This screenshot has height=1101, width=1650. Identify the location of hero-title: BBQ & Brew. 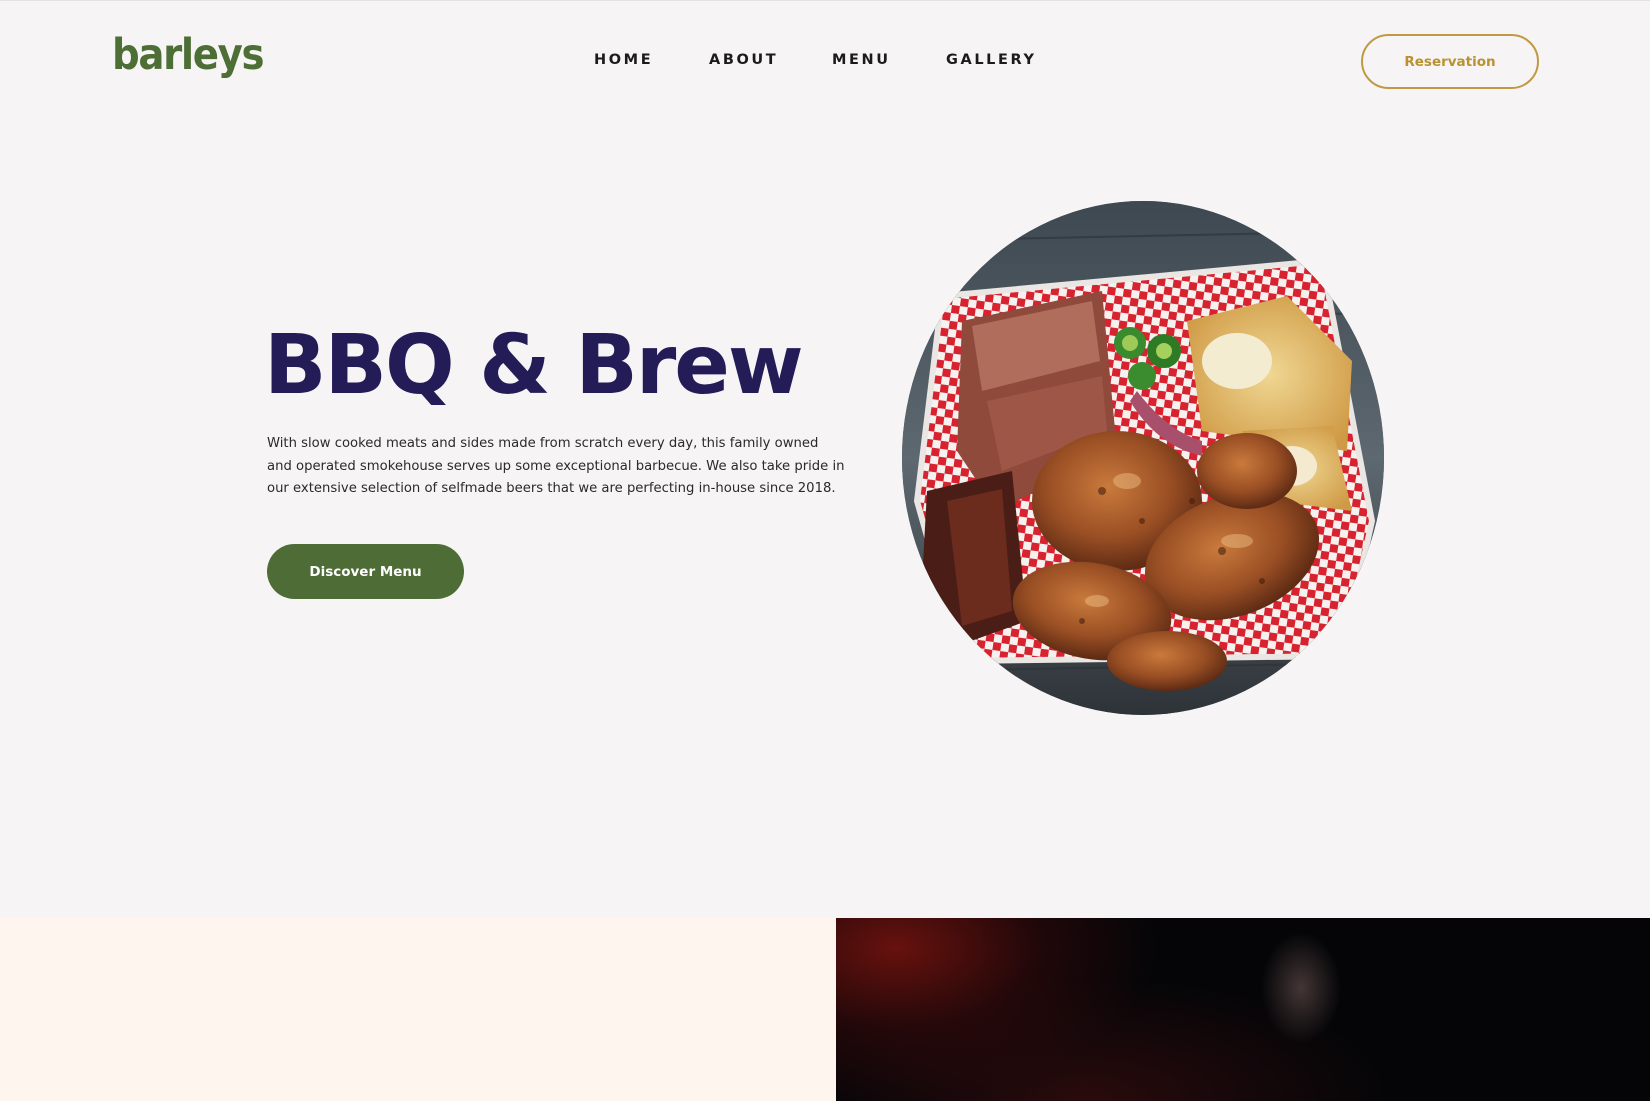
(534, 365).